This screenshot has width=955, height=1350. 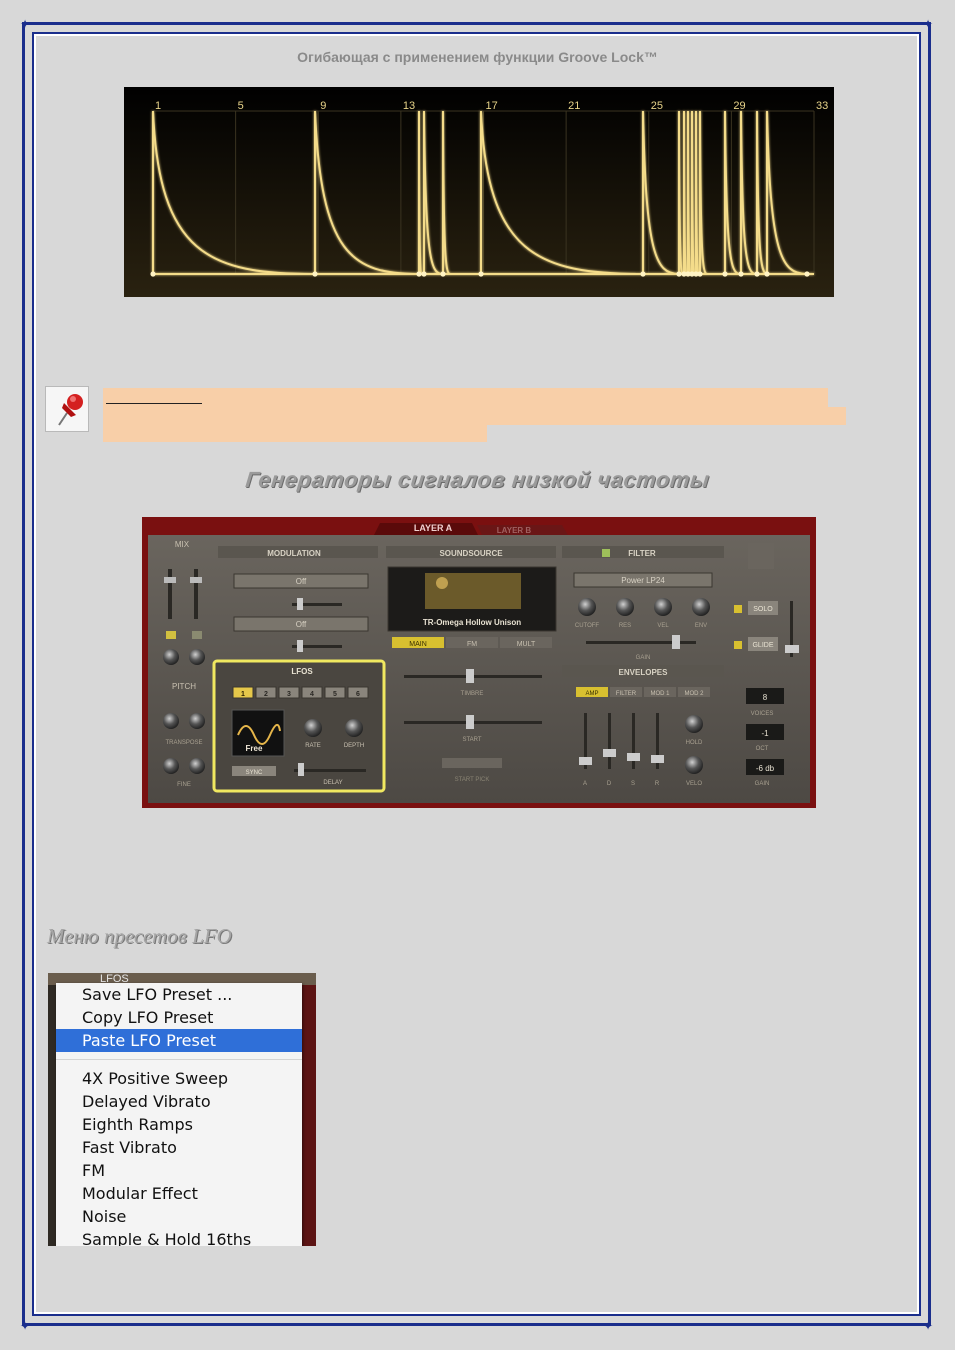 I want to click on envelope-marker-label: 9, so click(x=323, y=106).